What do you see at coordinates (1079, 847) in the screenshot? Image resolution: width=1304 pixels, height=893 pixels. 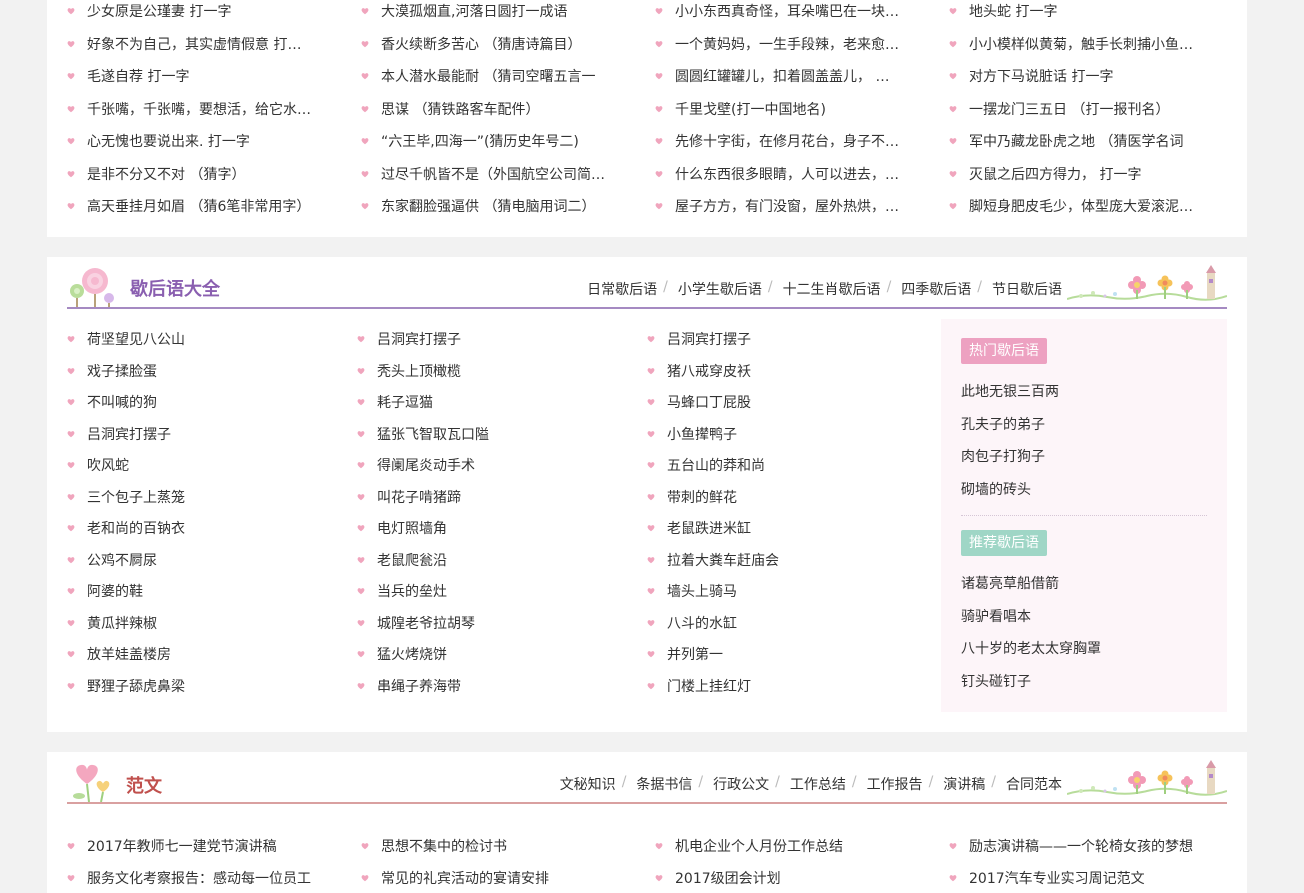 I see `fanwen-link: 励志演讲稿——一个轮椅女孩的梦想` at bounding box center [1079, 847].